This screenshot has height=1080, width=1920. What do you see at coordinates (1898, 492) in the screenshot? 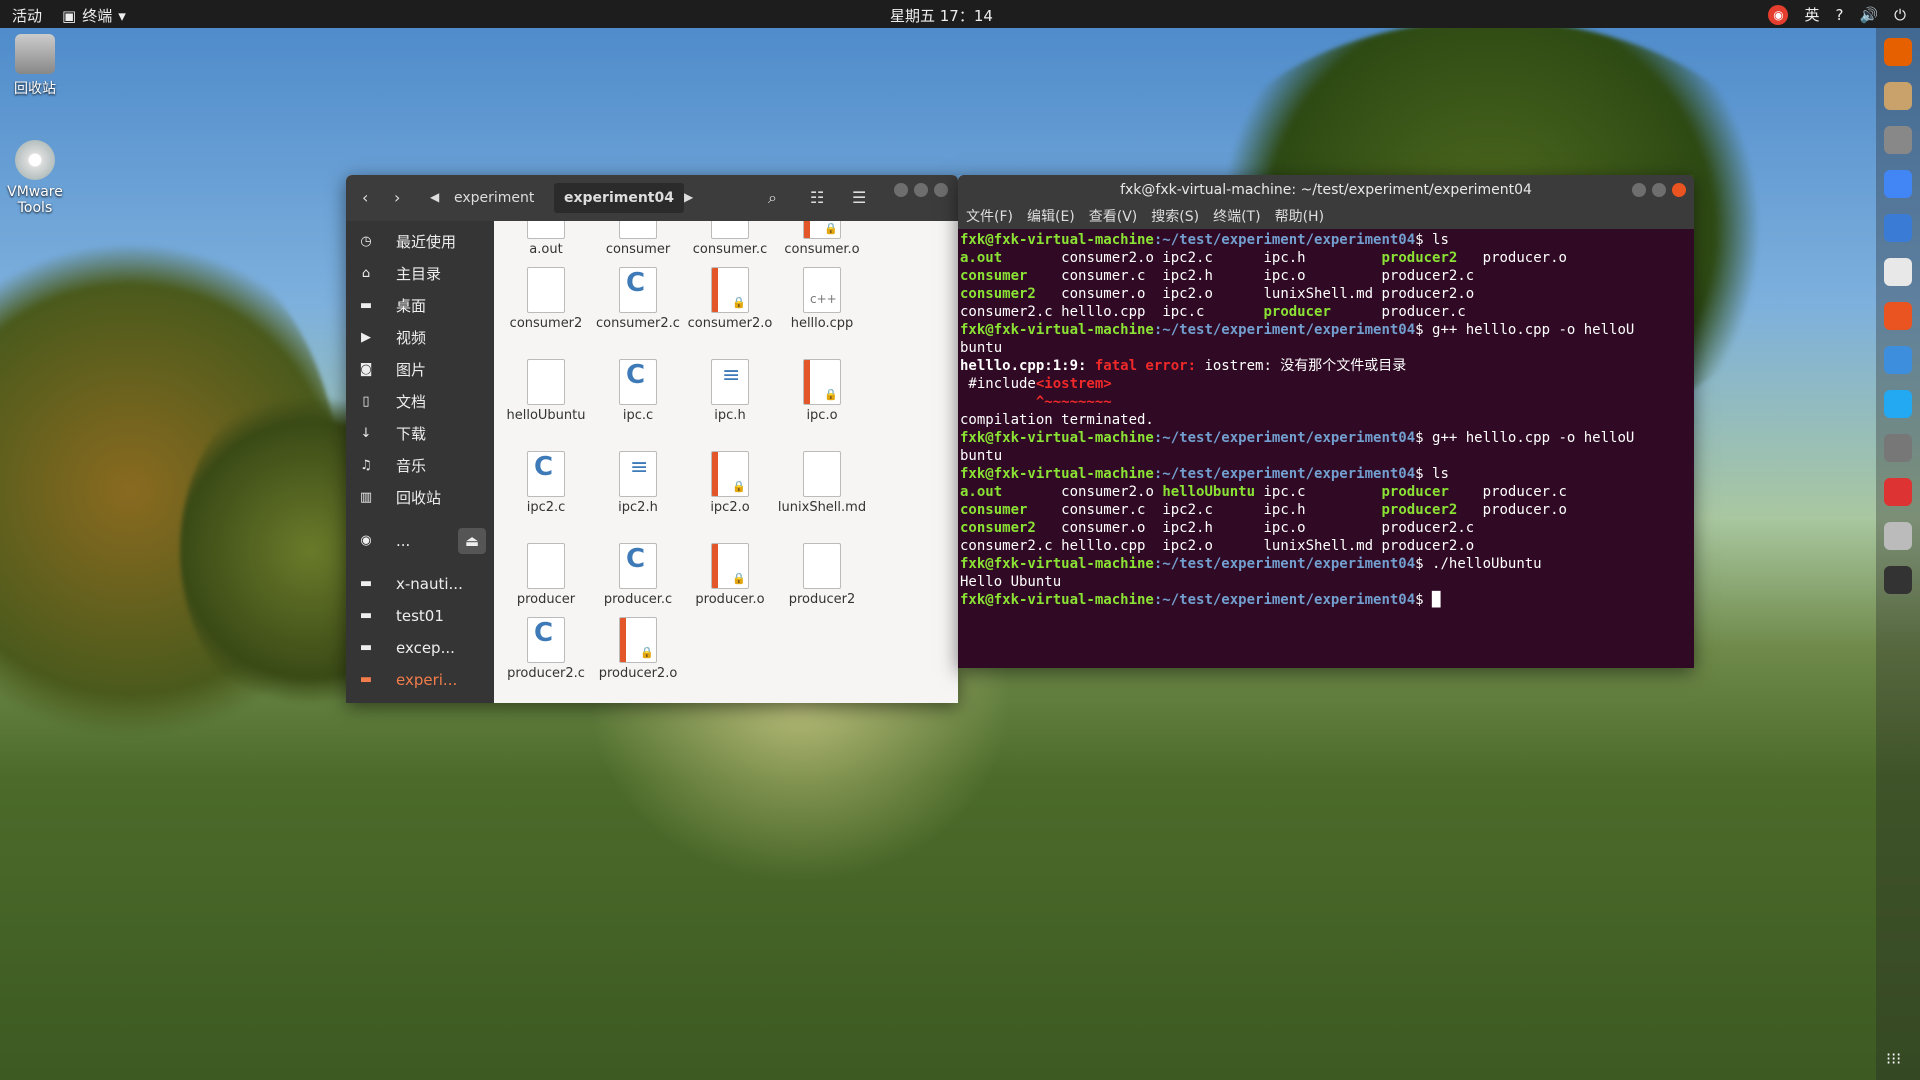
I see `netease-music-icon` at bounding box center [1898, 492].